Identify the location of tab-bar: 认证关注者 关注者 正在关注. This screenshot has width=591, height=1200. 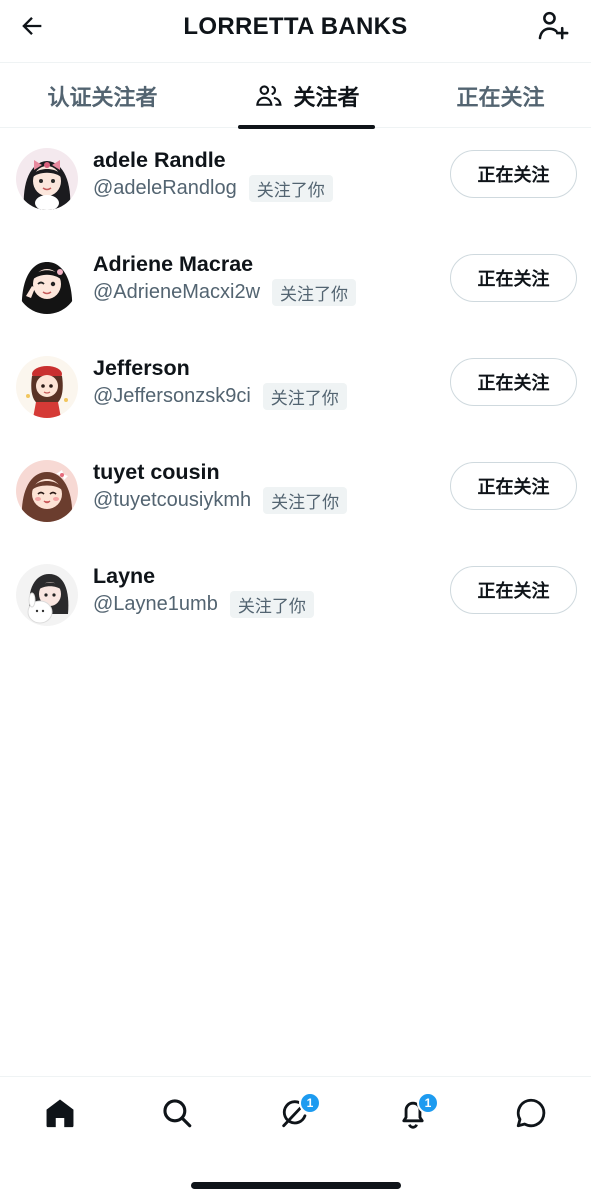
(295, 95).